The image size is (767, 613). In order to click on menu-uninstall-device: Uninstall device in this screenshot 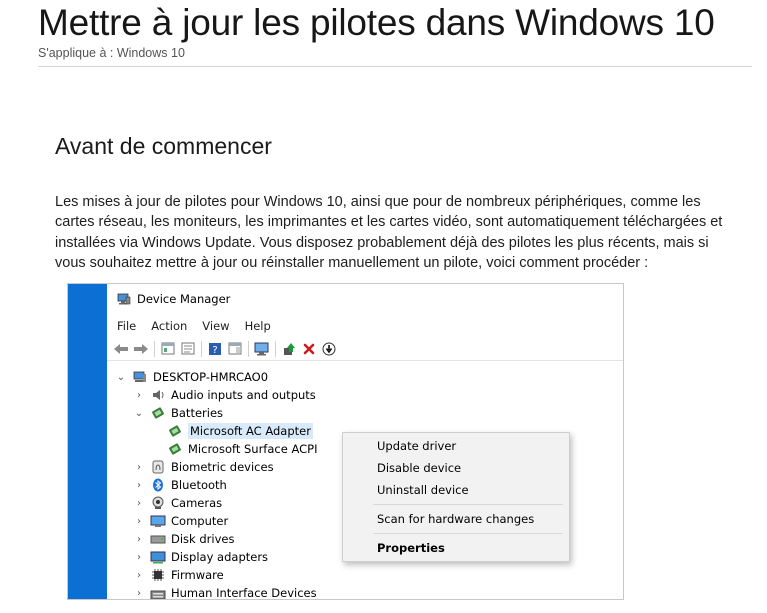, I will do `click(423, 490)`.